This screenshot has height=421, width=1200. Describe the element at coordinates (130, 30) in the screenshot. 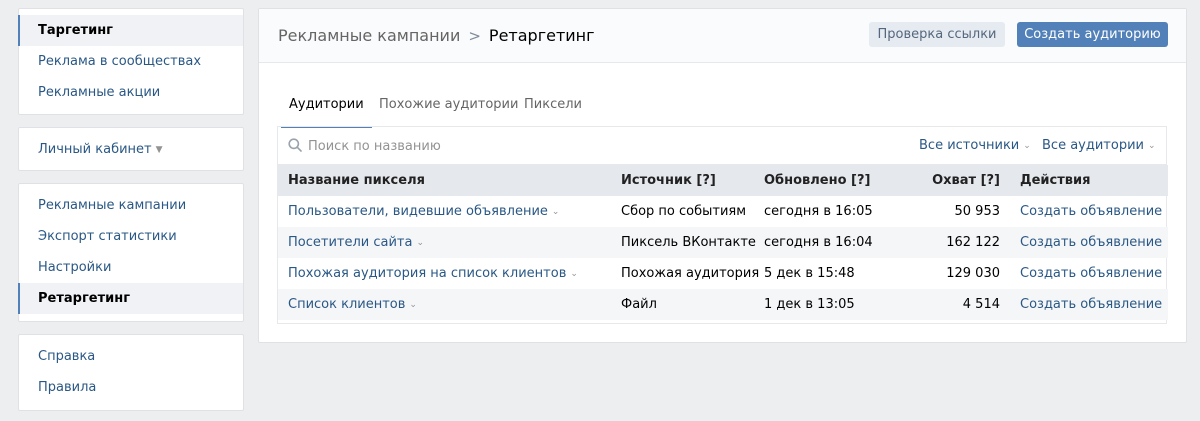

I see `sidebar-item-targeting: Таргетинг` at that location.